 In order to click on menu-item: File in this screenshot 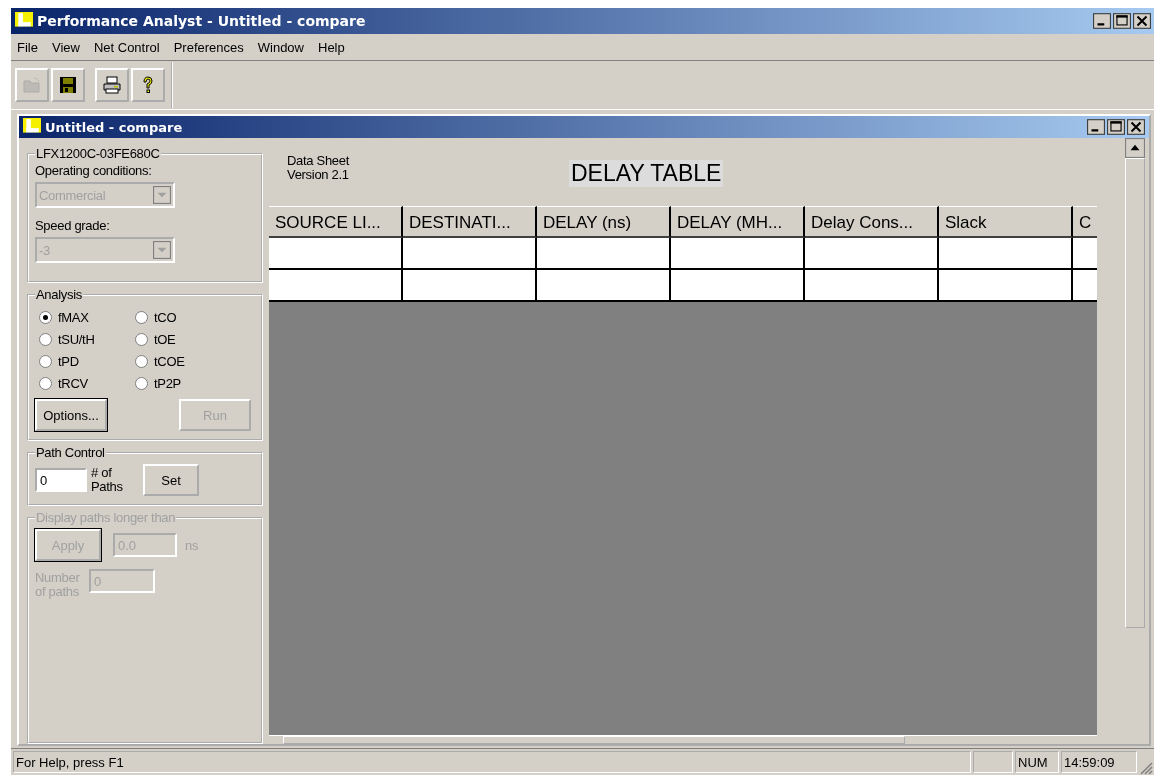, I will do `click(27, 47)`.